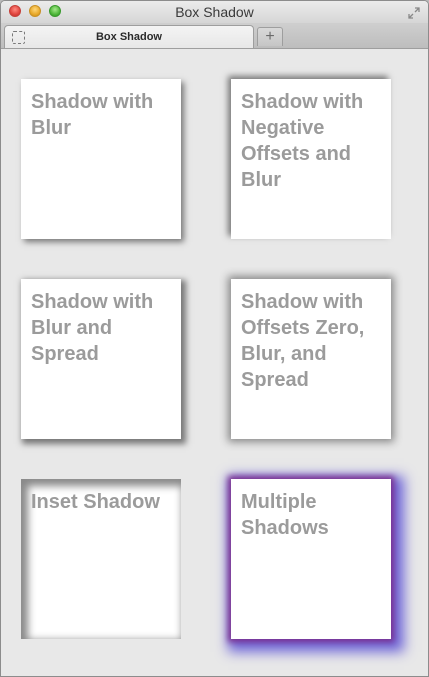  I want to click on tab-box-shadow: Box Shadow, so click(129, 36).